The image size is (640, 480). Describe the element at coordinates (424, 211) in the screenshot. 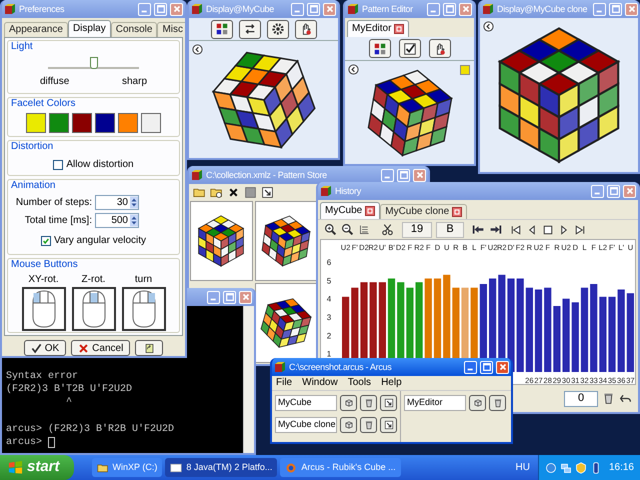

I see `tab: MyCube clone` at that location.